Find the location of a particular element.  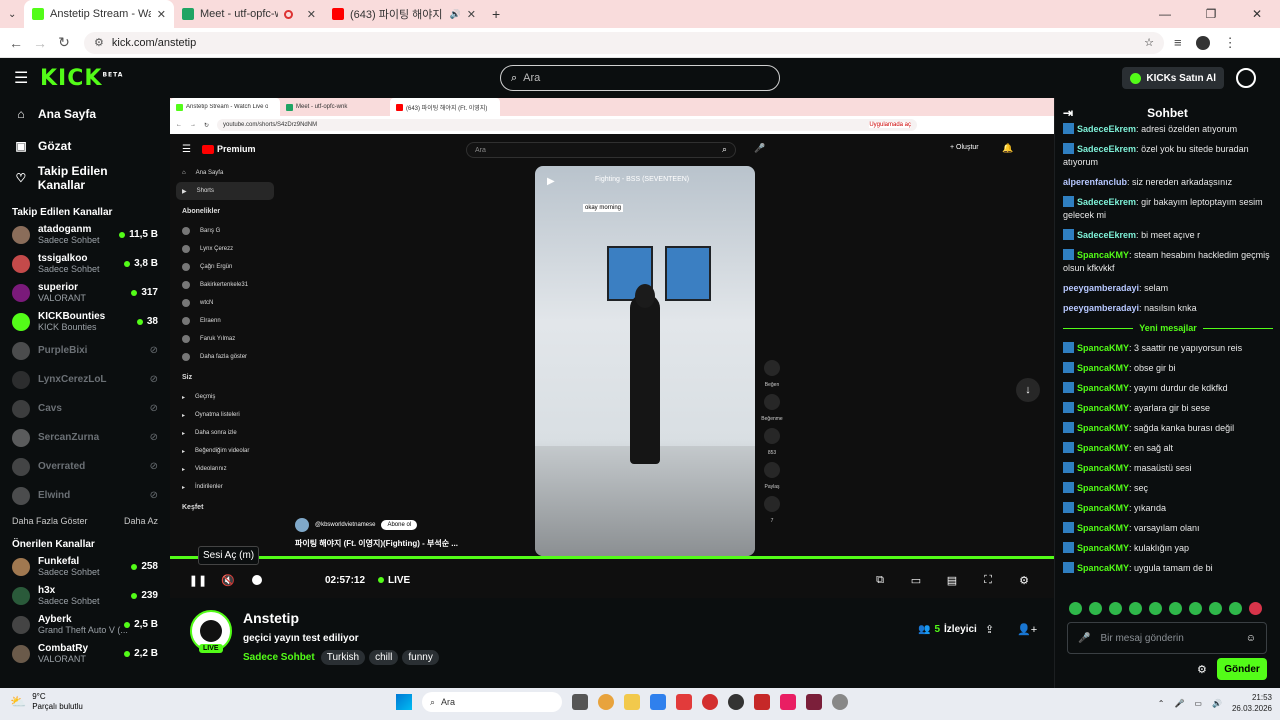

buy-kicks-button: KICKs Satın Al is located at coordinates (1173, 78).